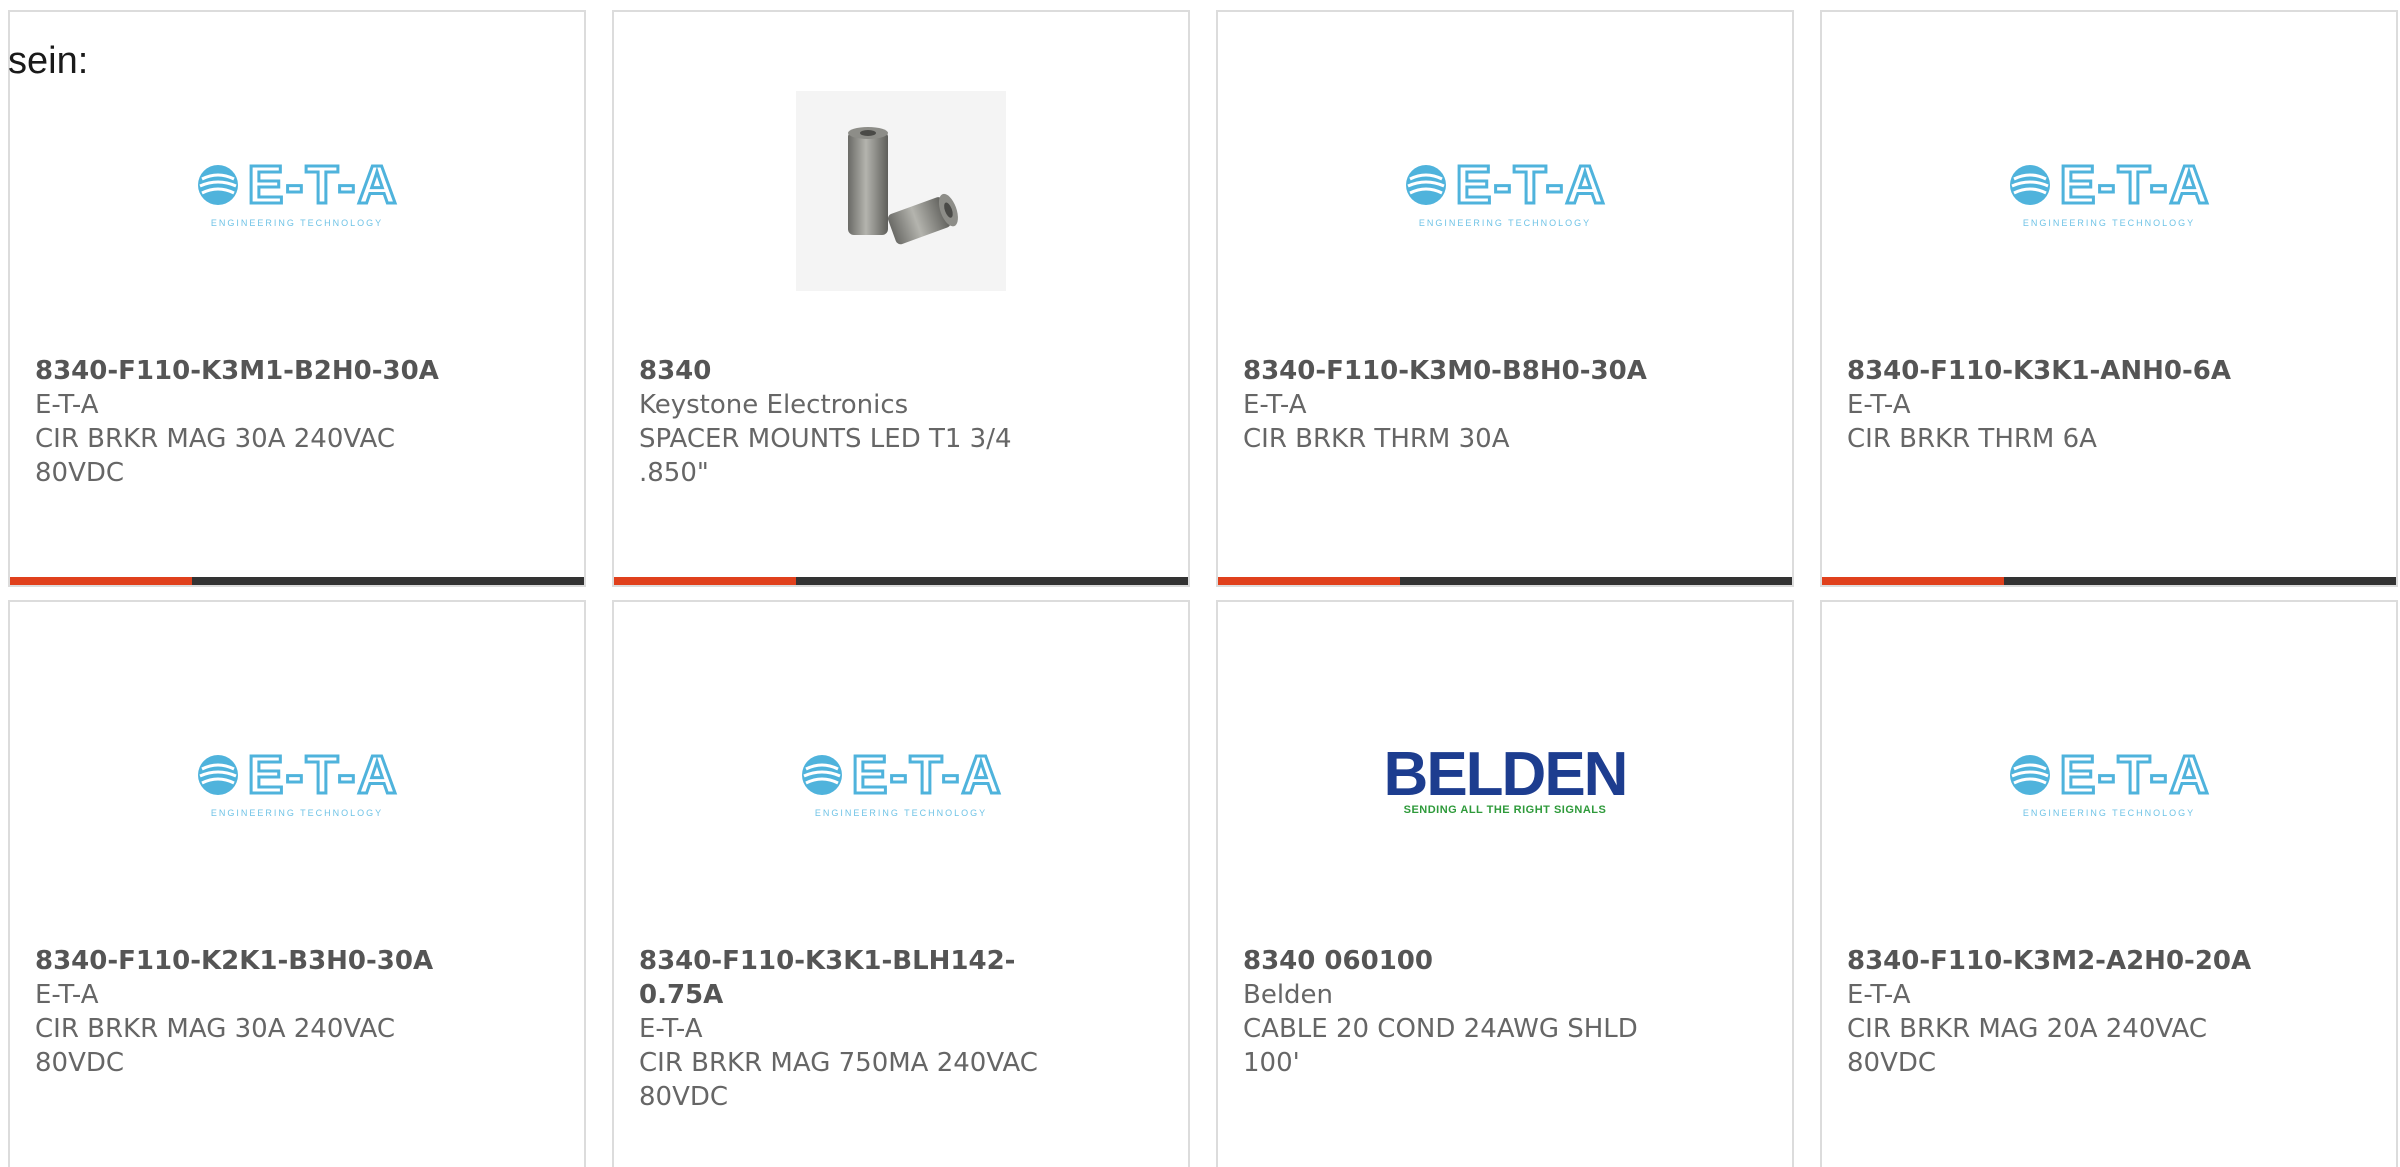  I want to click on product-description: CIR BRKR MAG 750MA 240VAC, so click(838, 1063).